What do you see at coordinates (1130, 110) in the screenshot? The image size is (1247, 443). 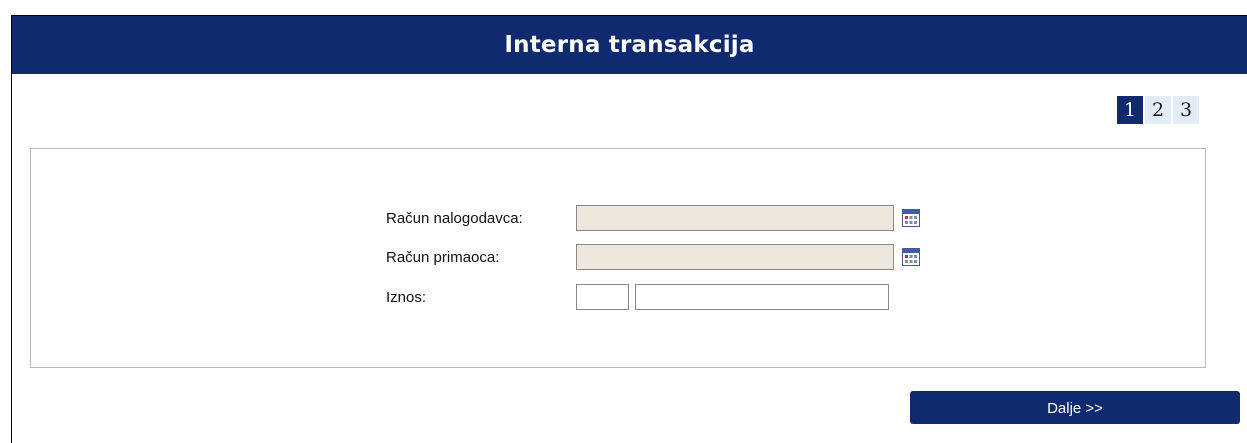 I see `step-1: 1` at bounding box center [1130, 110].